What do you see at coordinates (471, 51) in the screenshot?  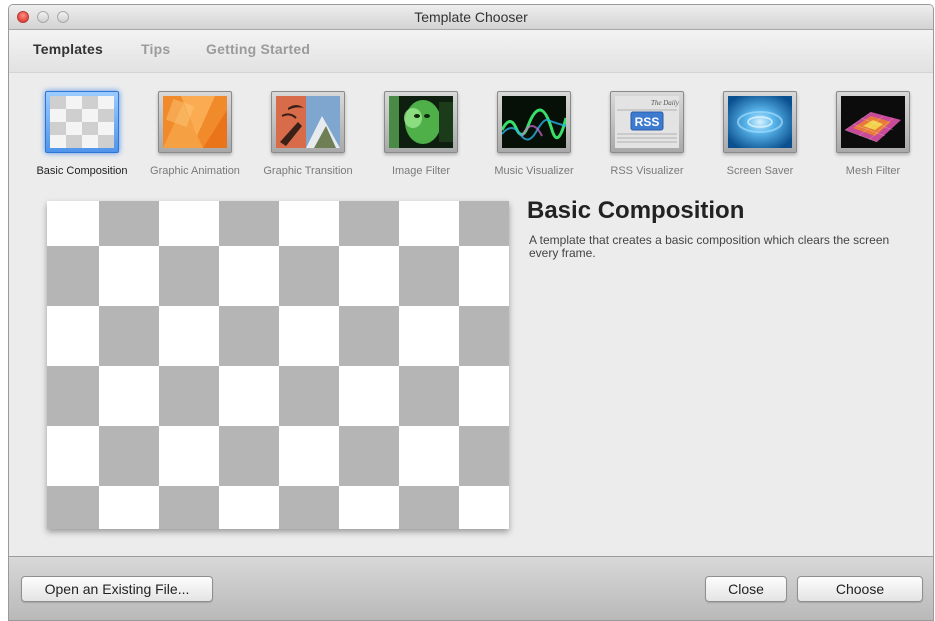 I see `tab-bar: Templates Tips Getting Started` at bounding box center [471, 51].